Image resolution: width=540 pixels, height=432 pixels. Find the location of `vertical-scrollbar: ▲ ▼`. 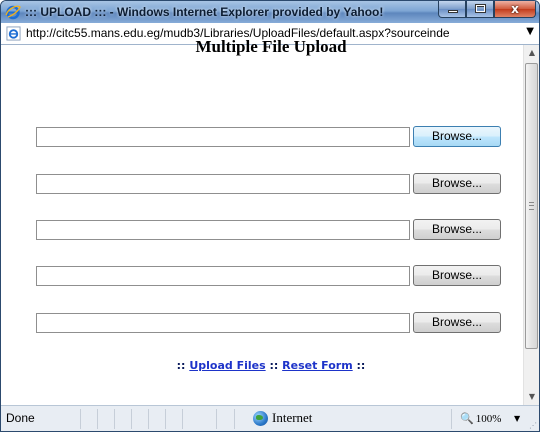

vertical-scrollbar: ▲ ▼ is located at coordinates (531, 225).